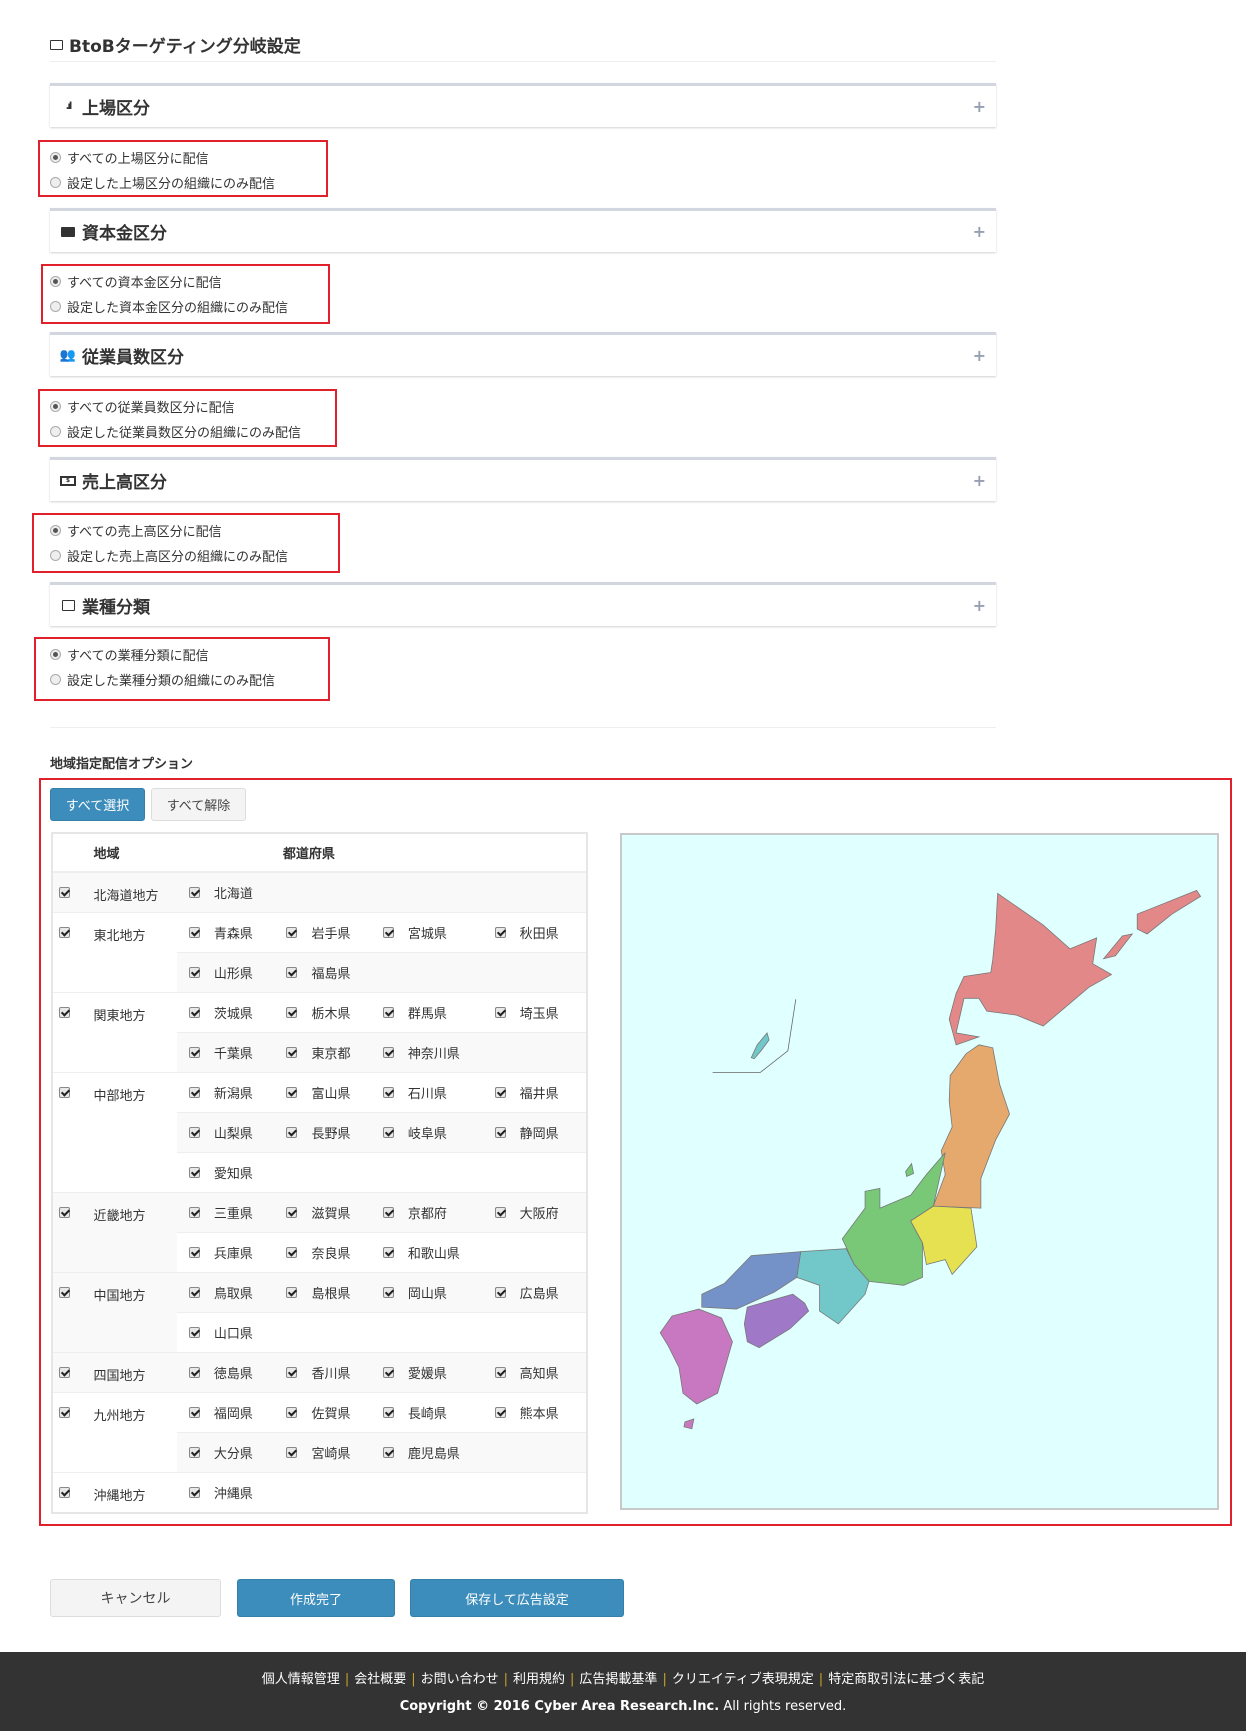 This screenshot has height=1731, width=1246. I want to click on prefecture-item: 大阪府, so click(540, 1212).